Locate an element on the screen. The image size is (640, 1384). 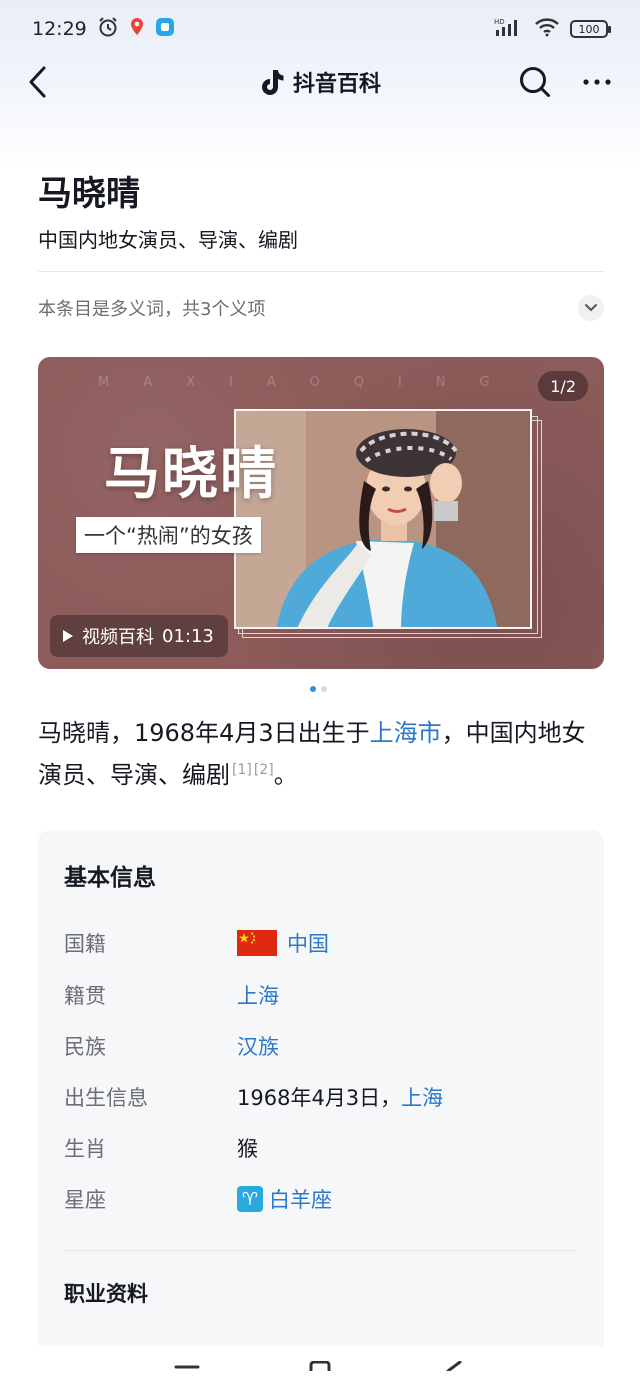
reference-1: [1] is located at coordinates (242, 770).